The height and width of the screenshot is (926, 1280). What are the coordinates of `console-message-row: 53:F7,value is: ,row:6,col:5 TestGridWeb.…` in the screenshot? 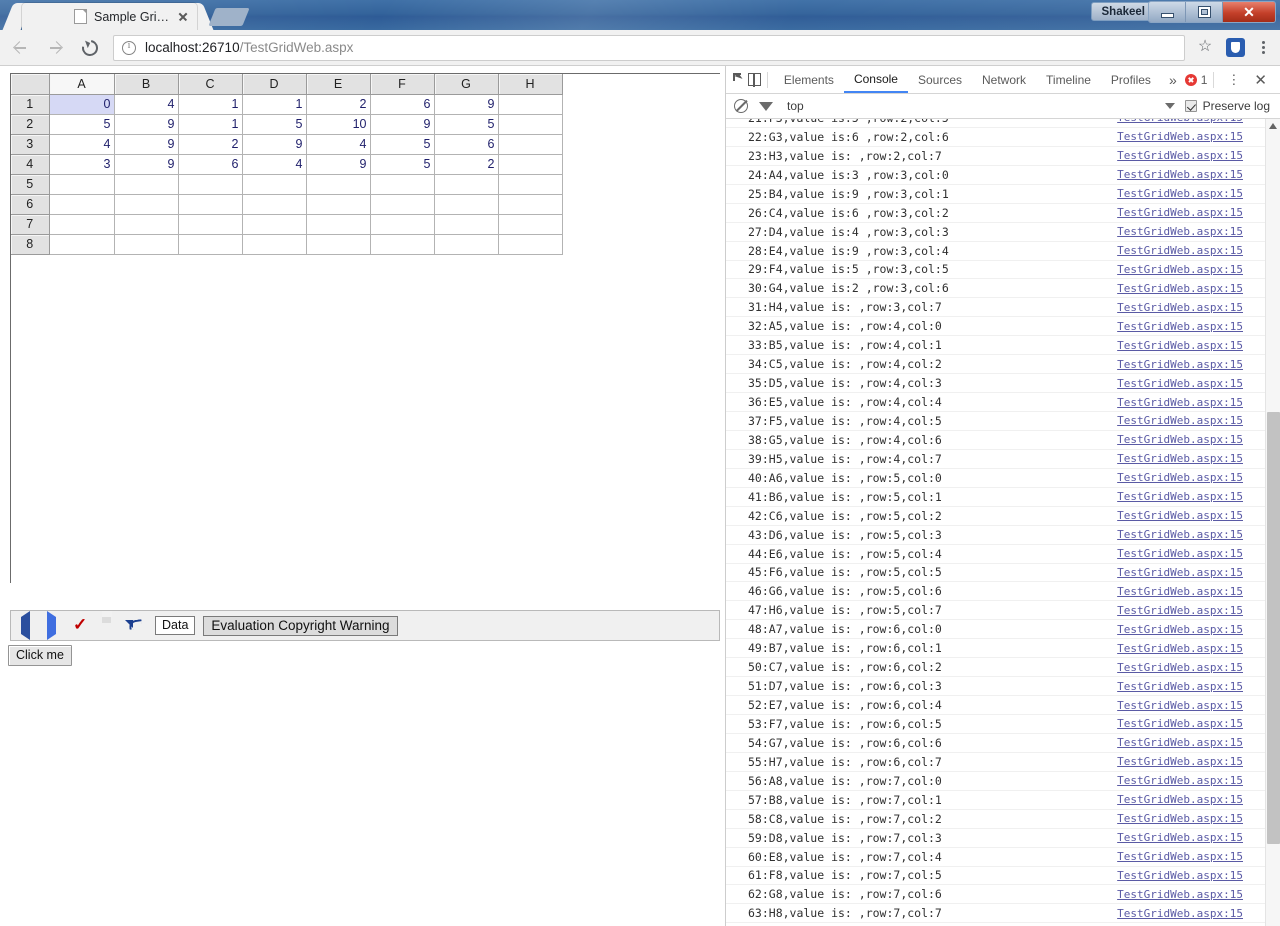 It's located at (995, 724).